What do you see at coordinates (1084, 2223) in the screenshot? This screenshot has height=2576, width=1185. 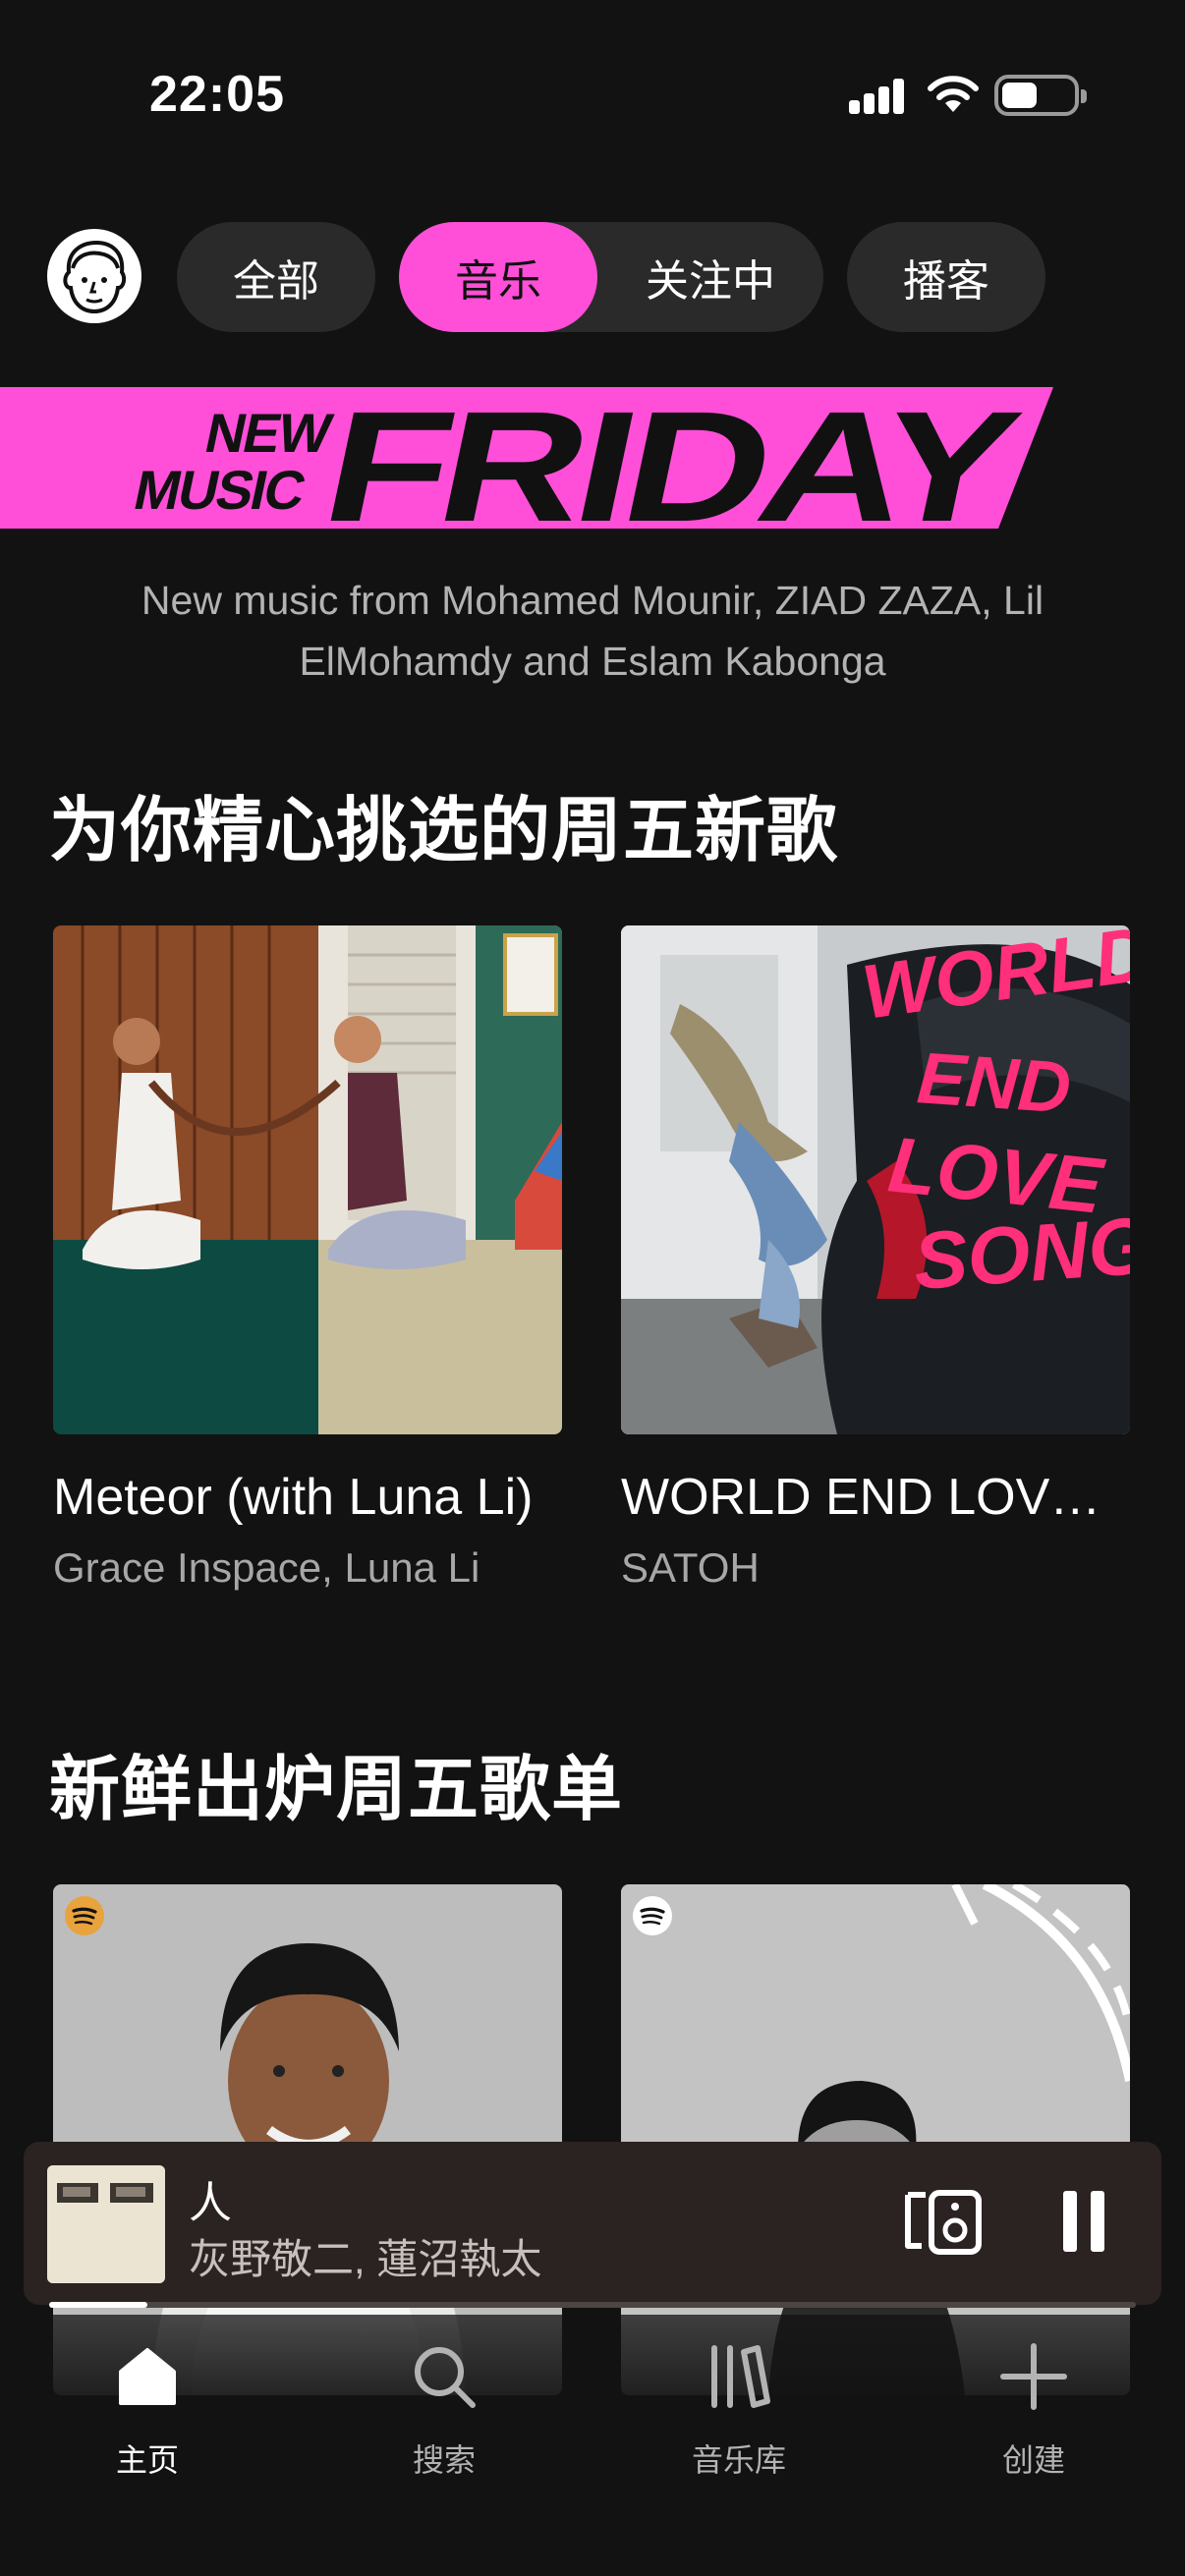 I see `pause-button` at bounding box center [1084, 2223].